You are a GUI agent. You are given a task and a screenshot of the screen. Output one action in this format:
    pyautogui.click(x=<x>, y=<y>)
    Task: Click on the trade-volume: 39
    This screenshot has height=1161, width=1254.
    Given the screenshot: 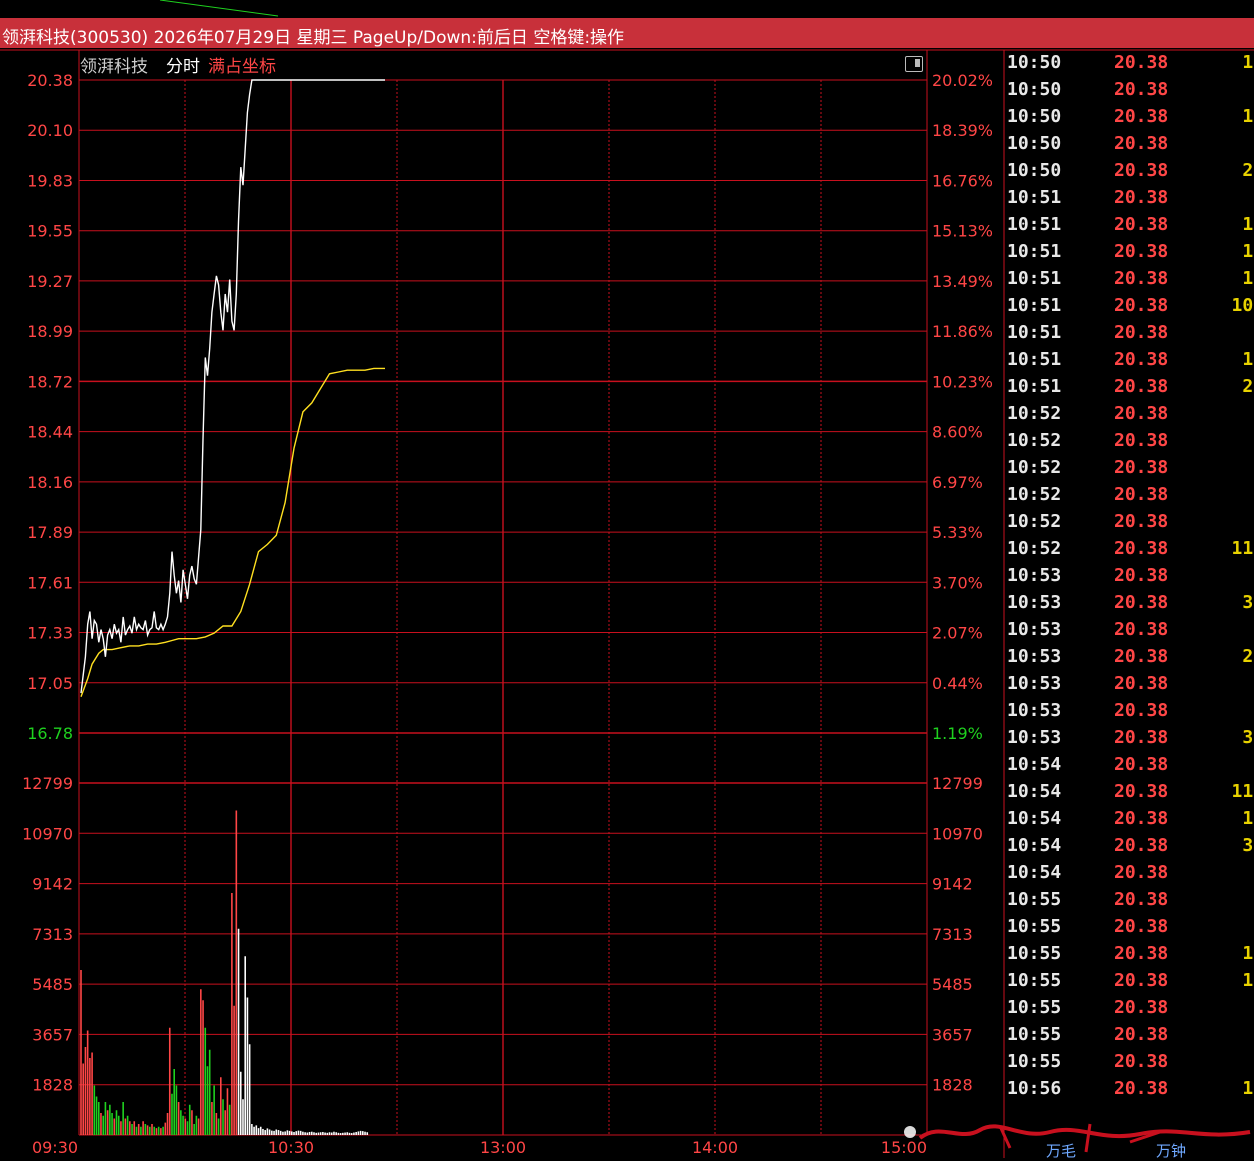 What is the action you would take?
    pyautogui.click(x=1248, y=737)
    